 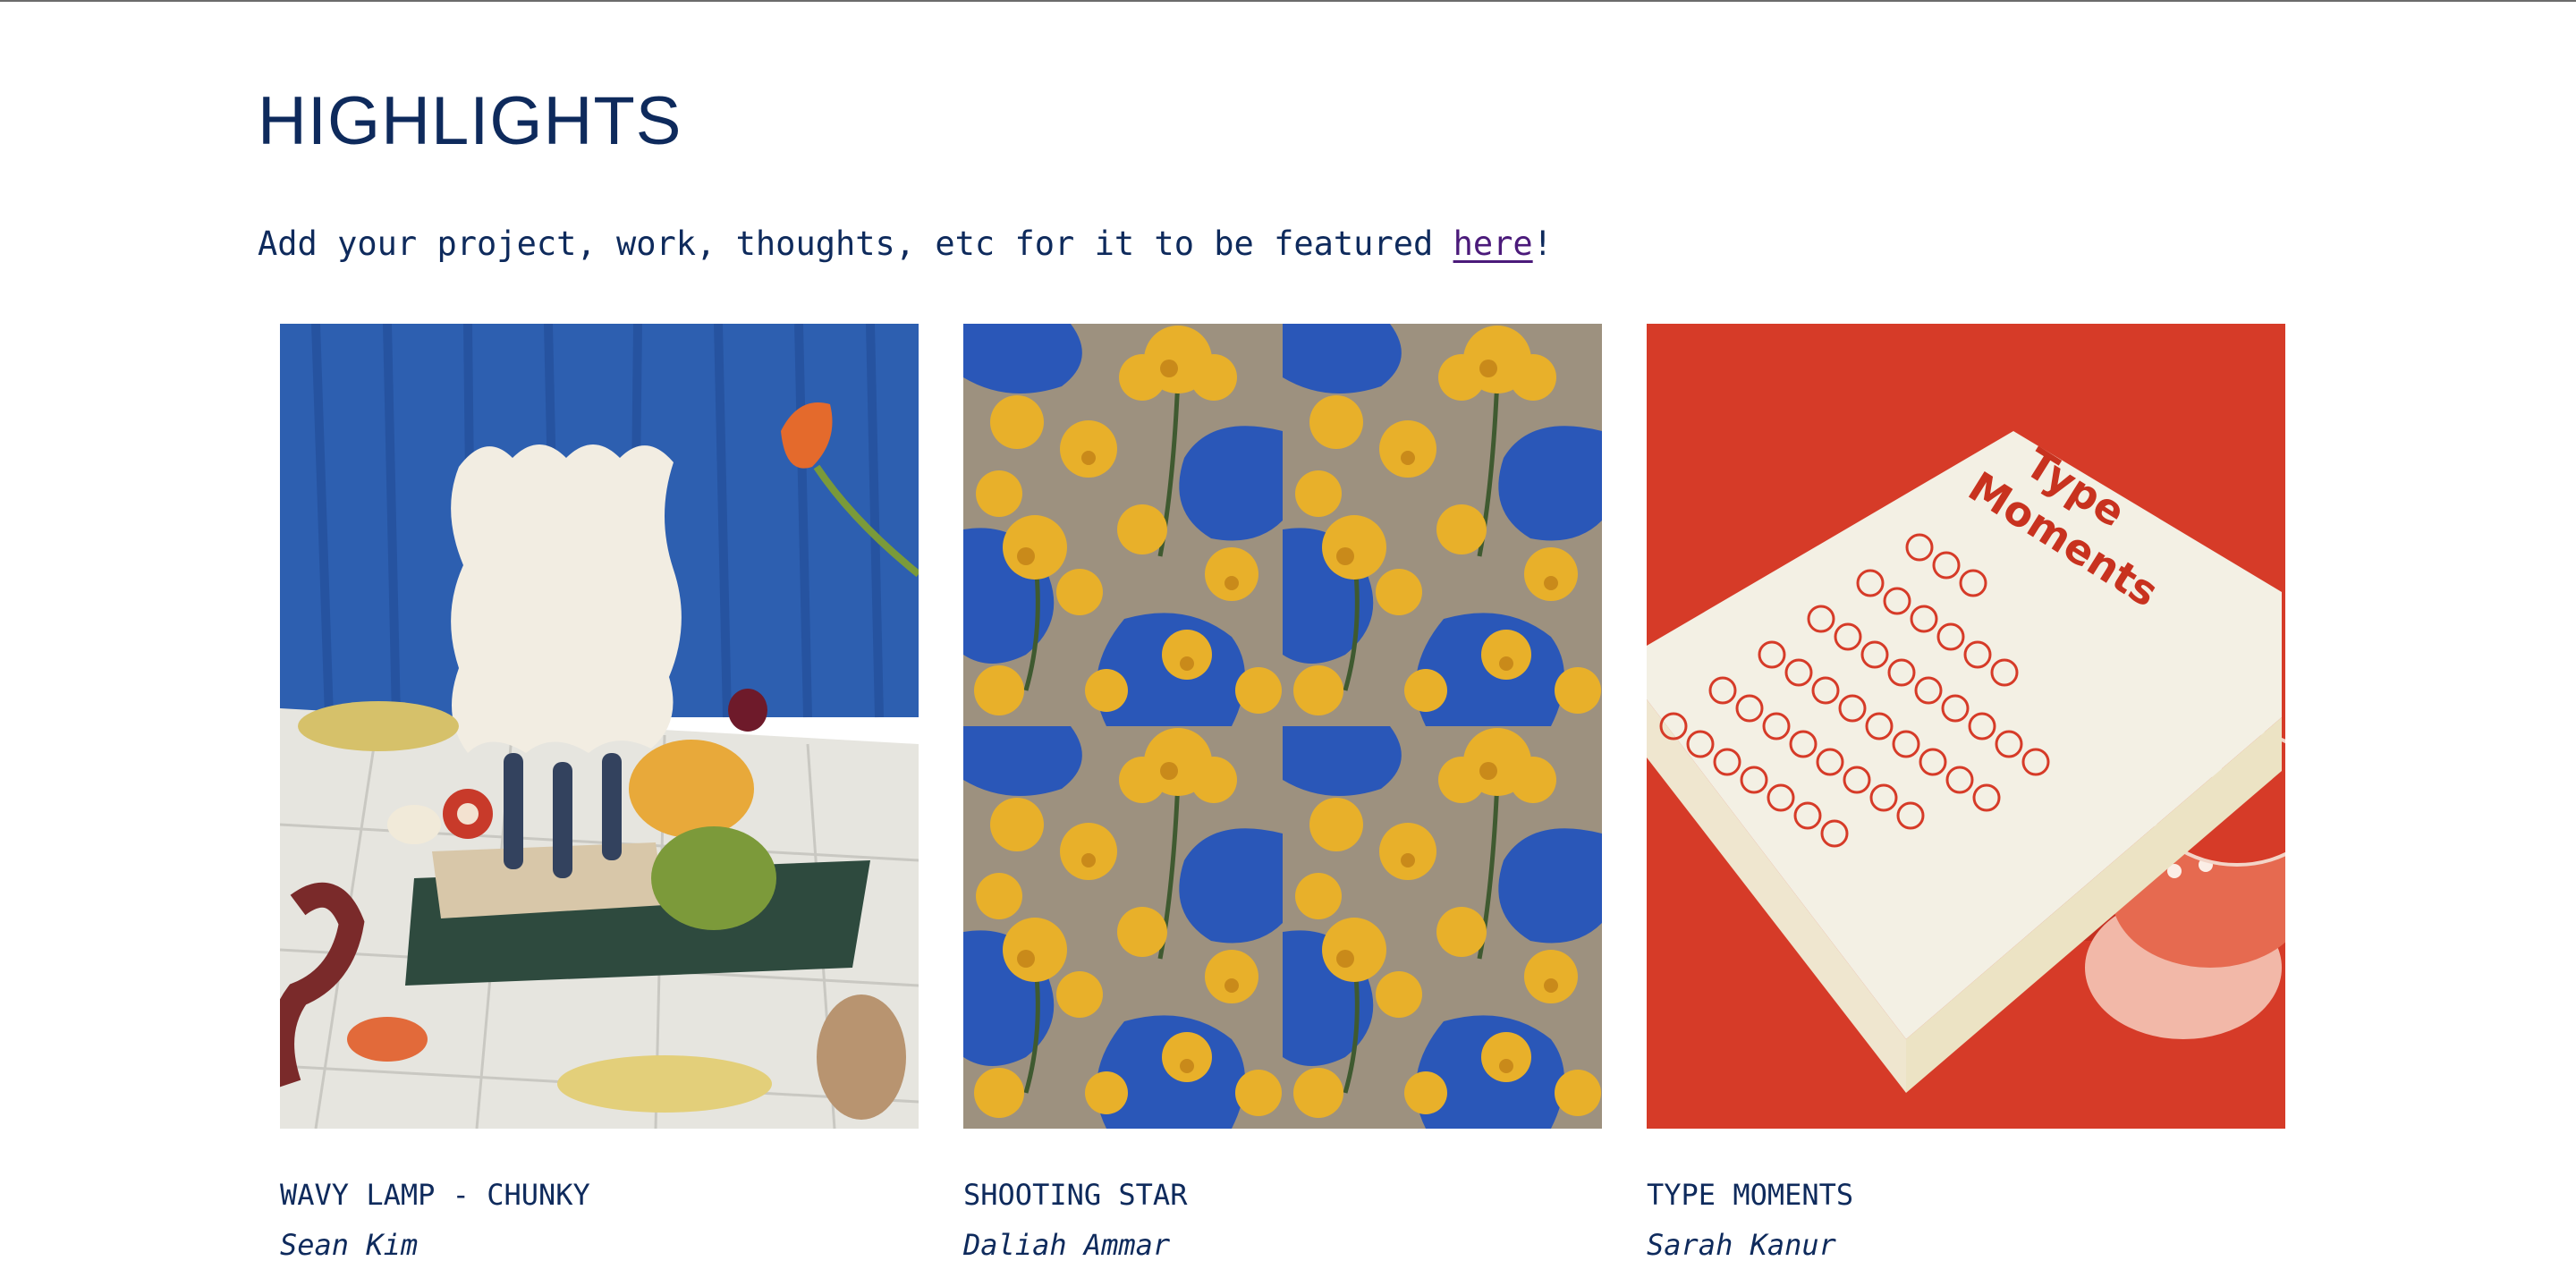 What do you see at coordinates (599, 1195) in the screenshot?
I see `card-title: WAVY LAMP - CHUNKY` at bounding box center [599, 1195].